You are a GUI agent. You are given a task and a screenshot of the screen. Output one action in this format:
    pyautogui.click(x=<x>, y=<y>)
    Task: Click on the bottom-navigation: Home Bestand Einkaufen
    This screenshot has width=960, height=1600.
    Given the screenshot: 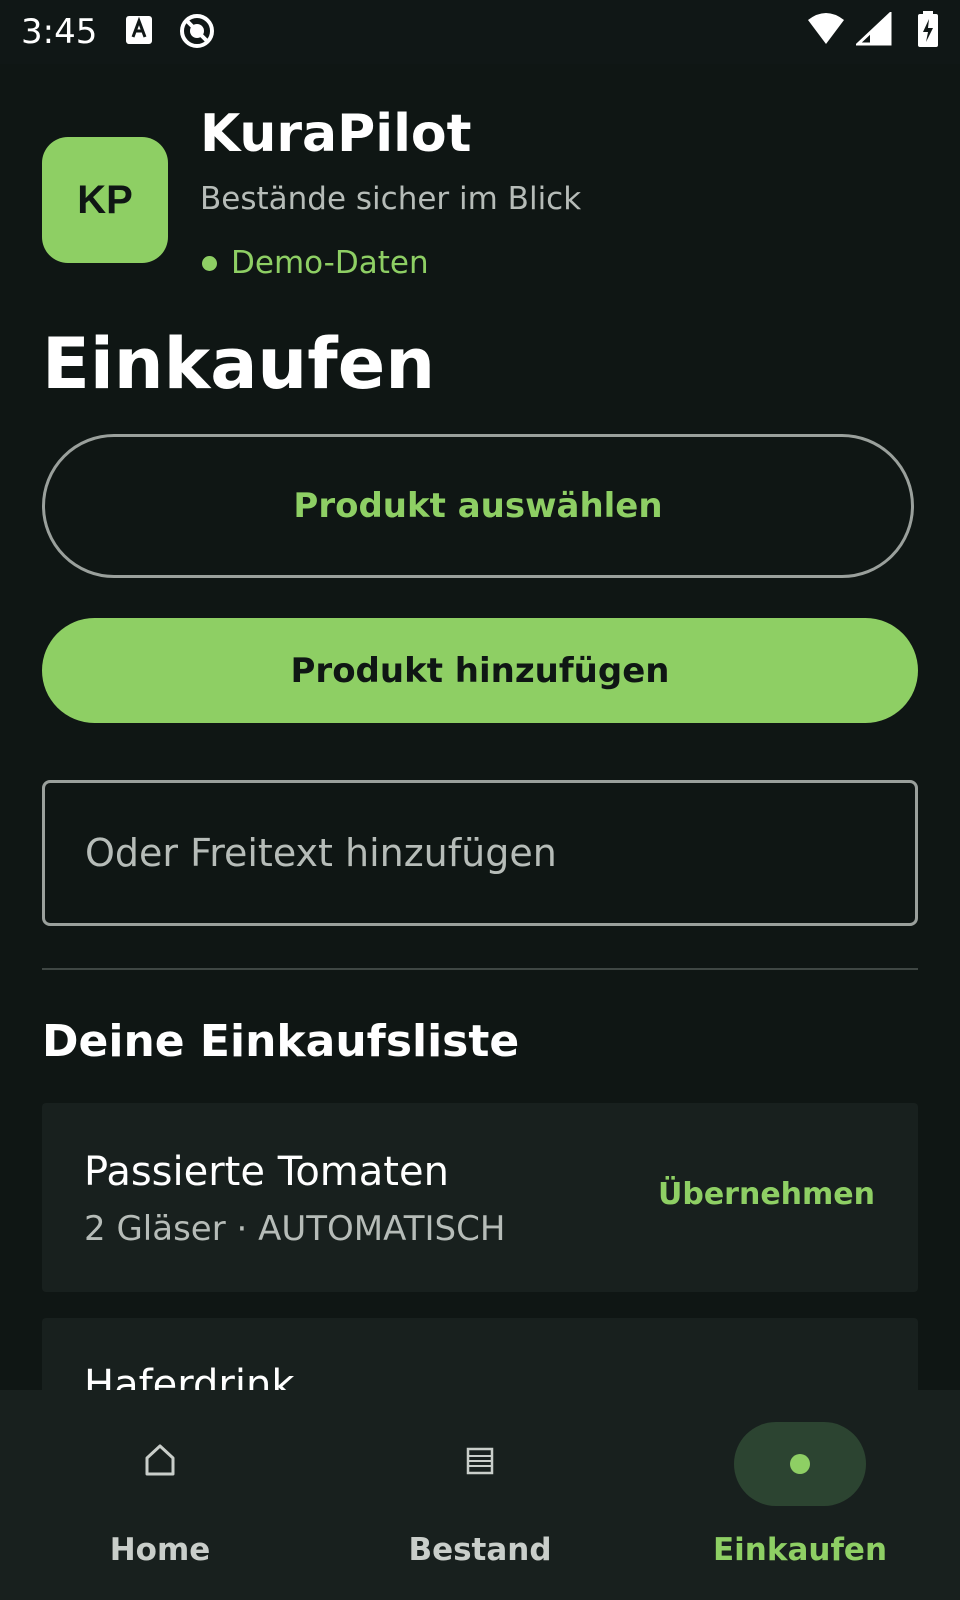 What is the action you would take?
    pyautogui.click(x=480, y=1495)
    